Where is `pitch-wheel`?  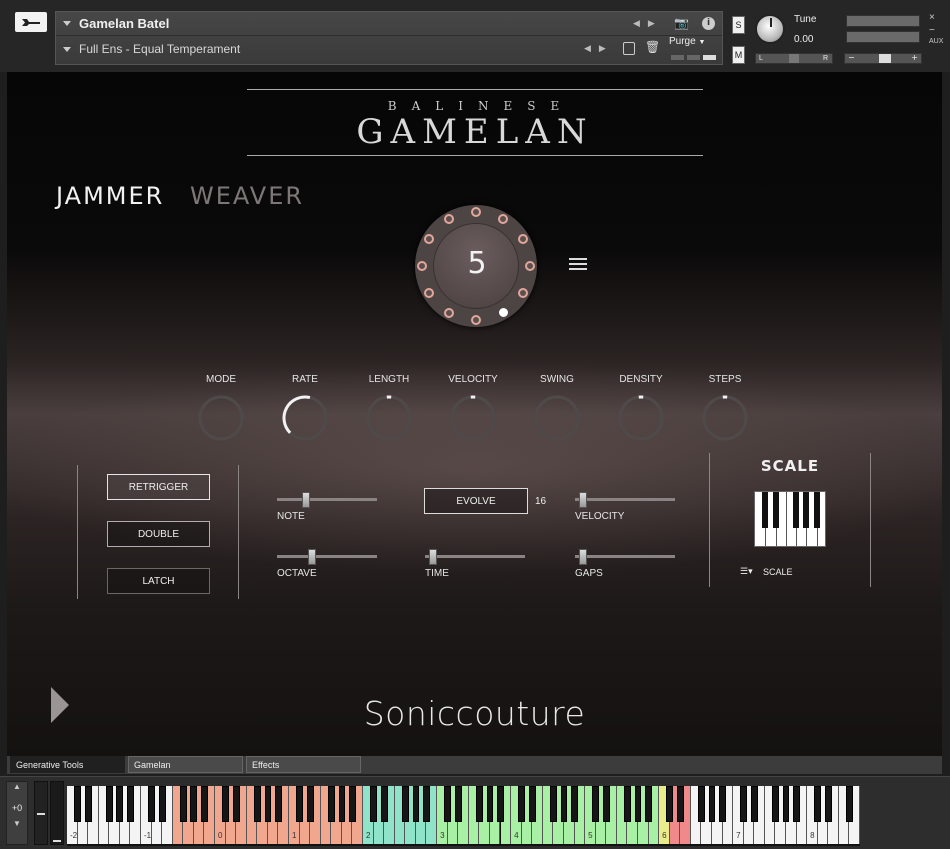 pitch-wheel is located at coordinates (57, 813).